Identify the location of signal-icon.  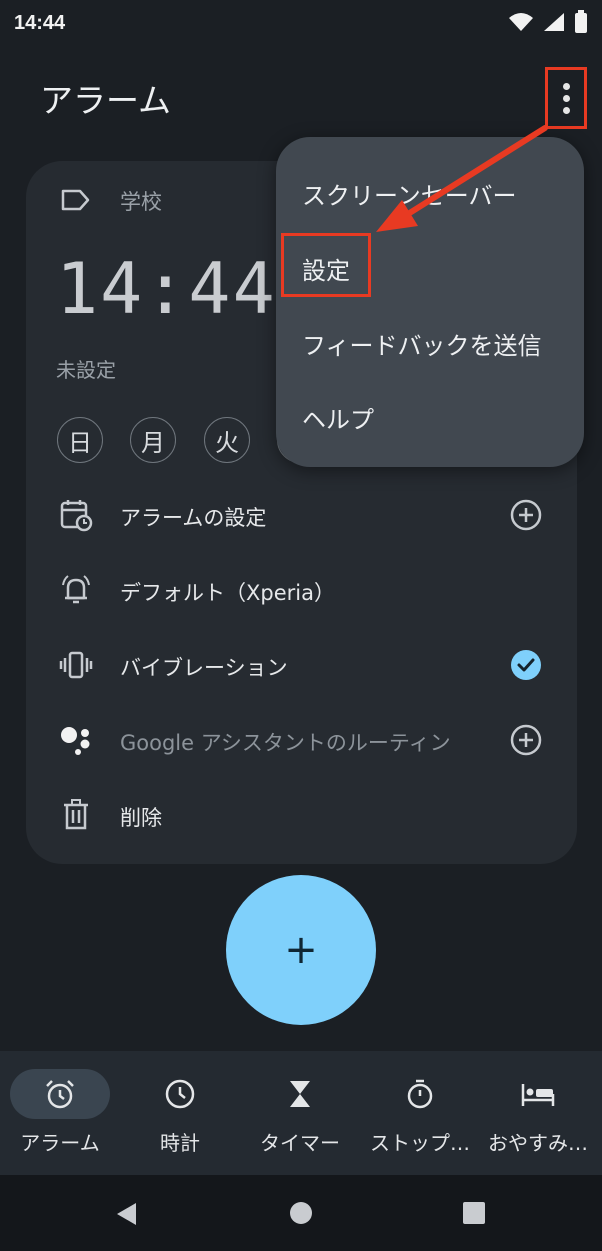
(554, 22).